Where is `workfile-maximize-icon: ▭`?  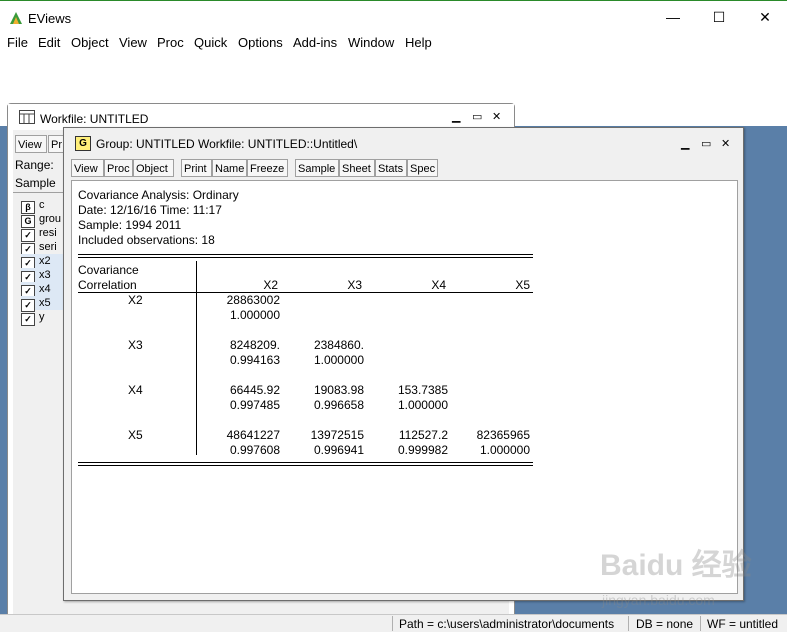
workfile-maximize-icon: ▭ is located at coordinates (477, 116).